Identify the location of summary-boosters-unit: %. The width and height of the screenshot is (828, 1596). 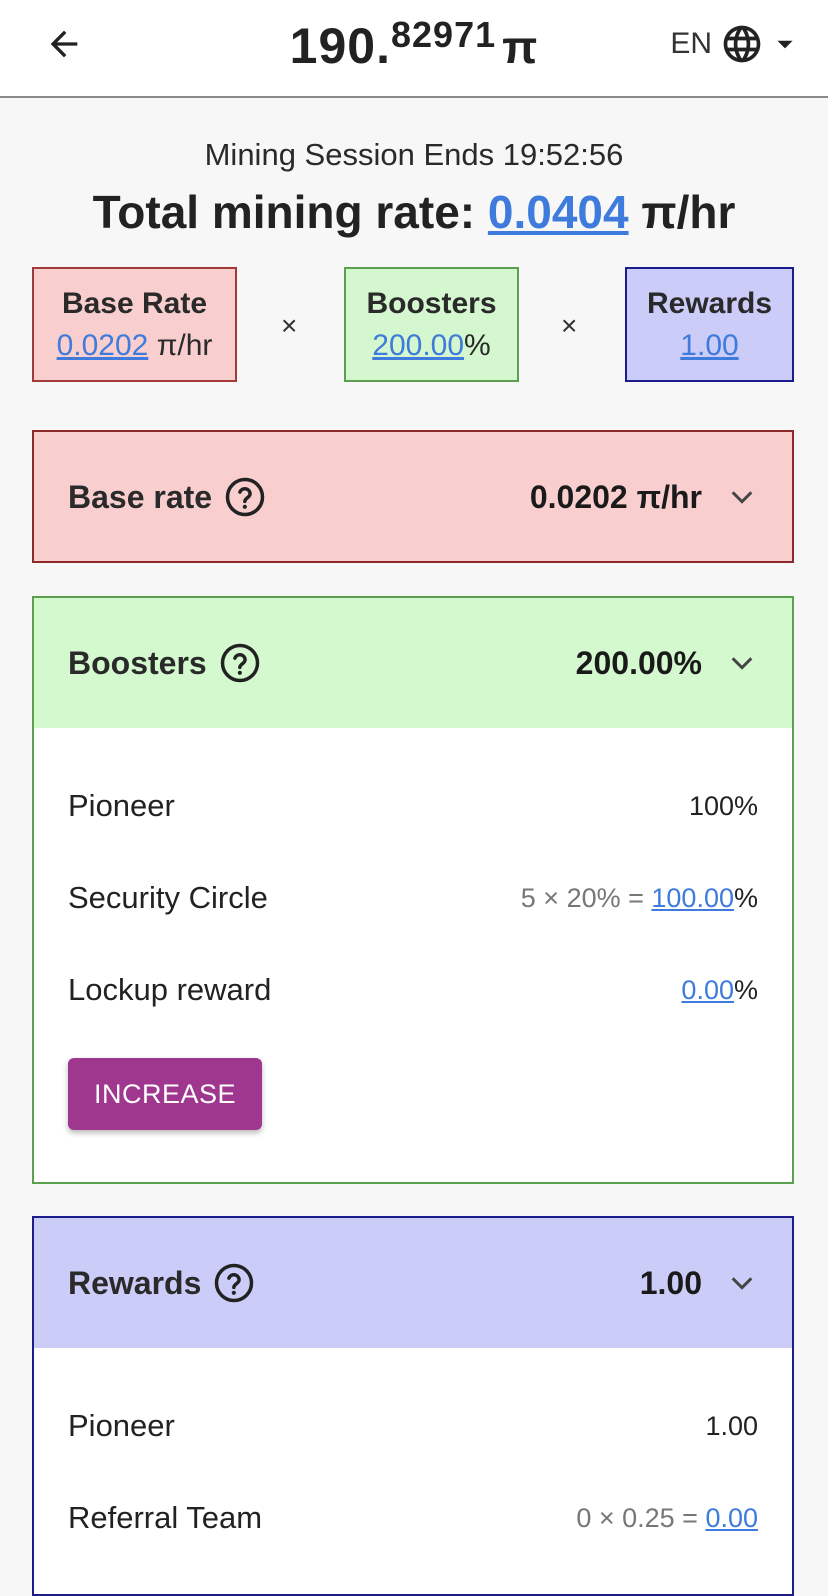
(477, 345).